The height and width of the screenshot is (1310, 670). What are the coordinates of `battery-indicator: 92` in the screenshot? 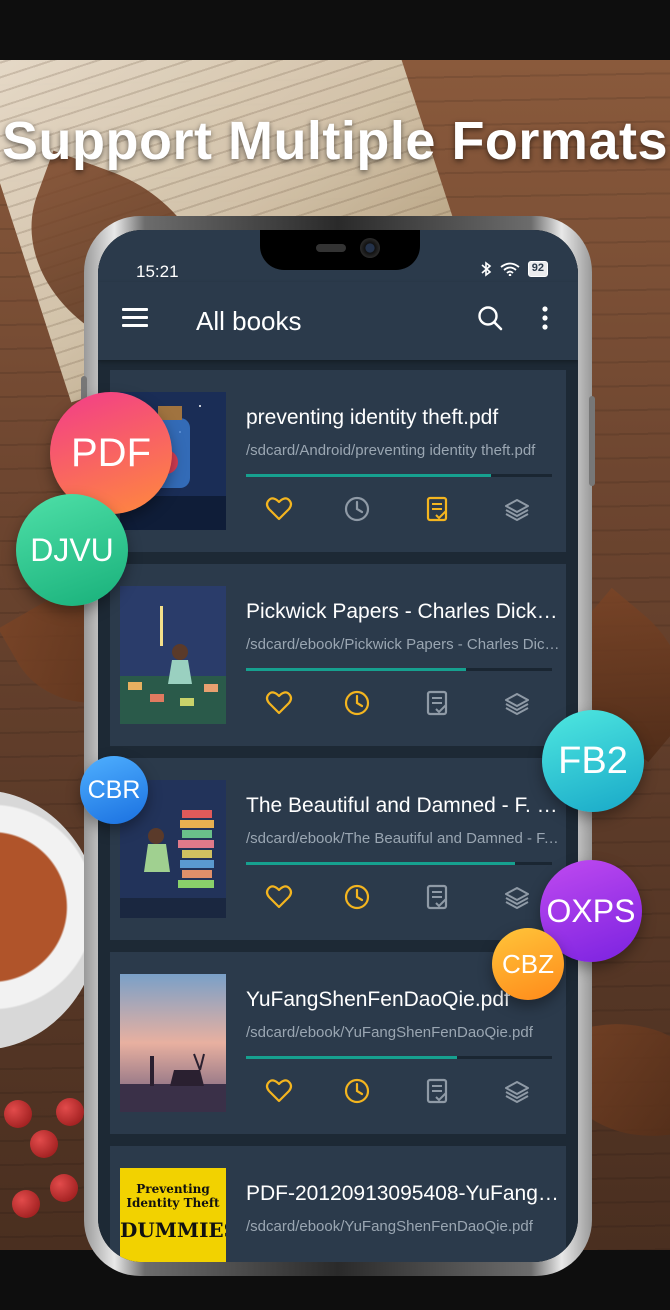 It's located at (537, 269).